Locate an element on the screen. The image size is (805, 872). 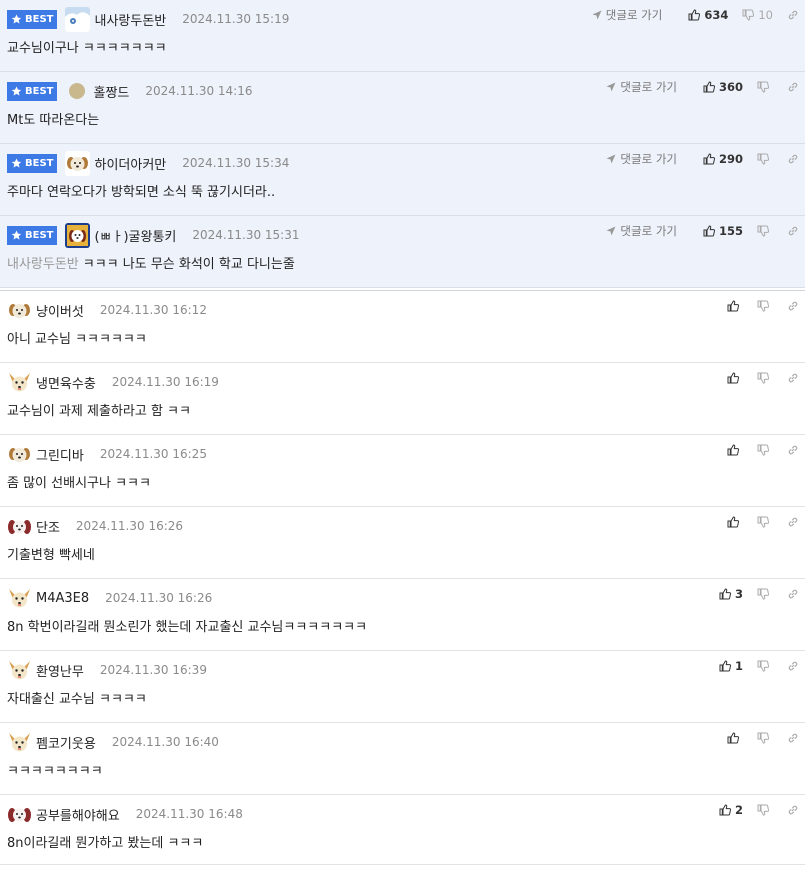
dot-avatar is located at coordinates (77, 91).